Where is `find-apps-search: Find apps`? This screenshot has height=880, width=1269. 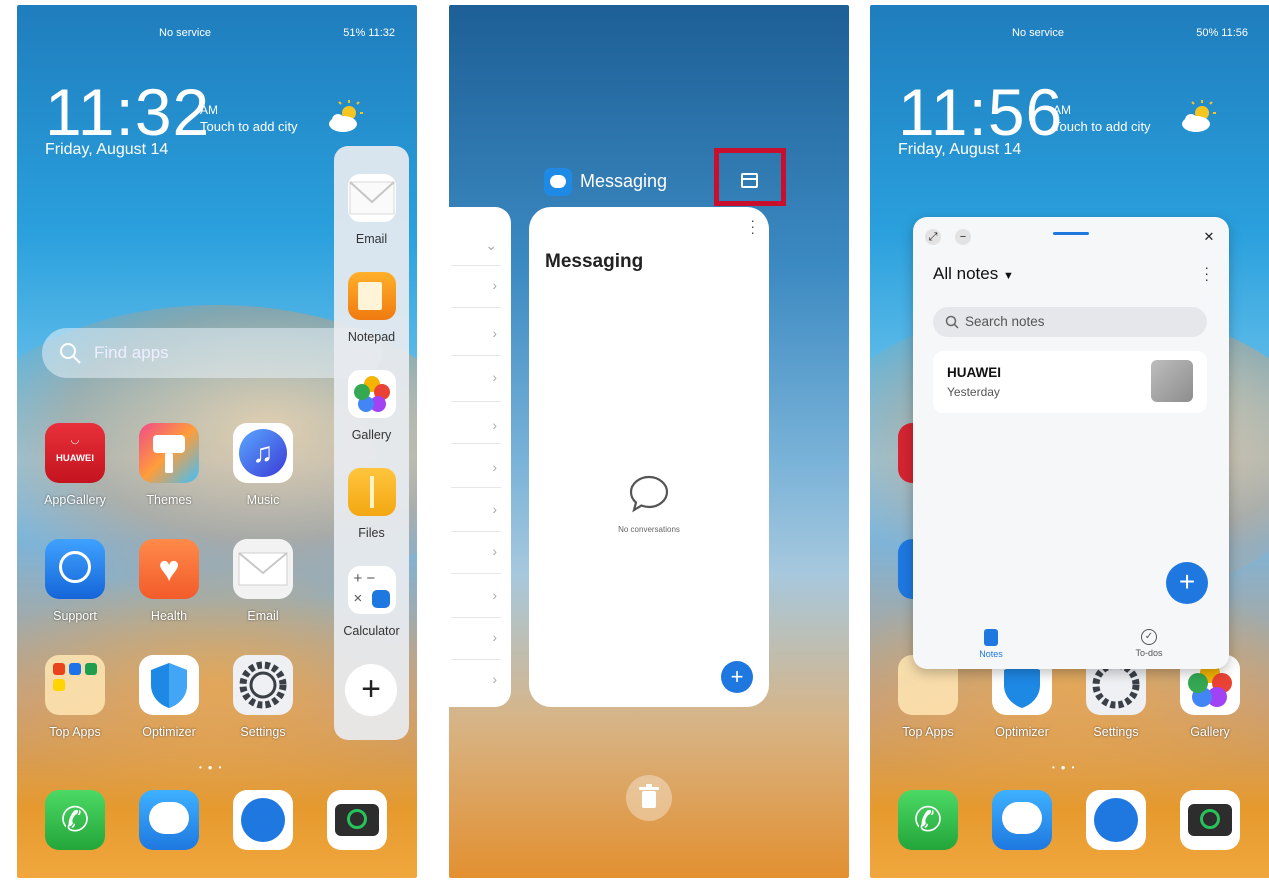 find-apps-search: Find apps is located at coordinates (212, 353).